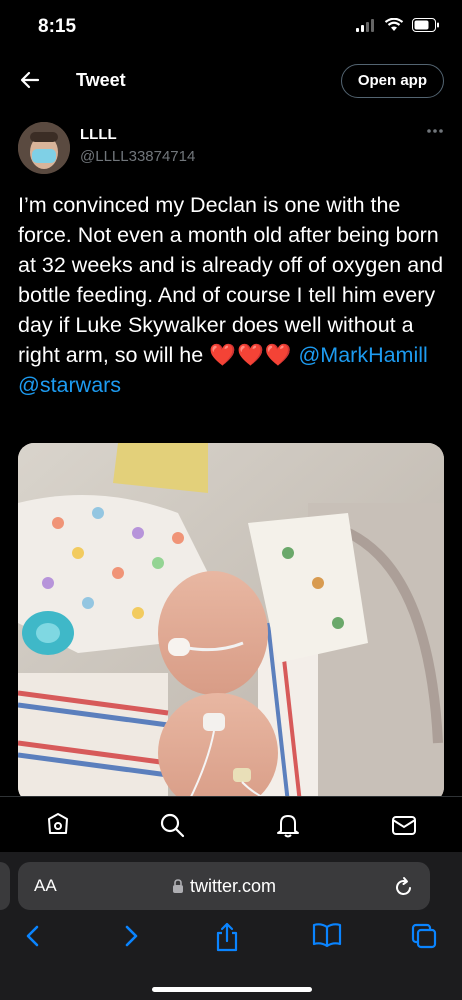 This screenshot has width=462, height=1000. I want to click on status-icons, so click(398, 25).